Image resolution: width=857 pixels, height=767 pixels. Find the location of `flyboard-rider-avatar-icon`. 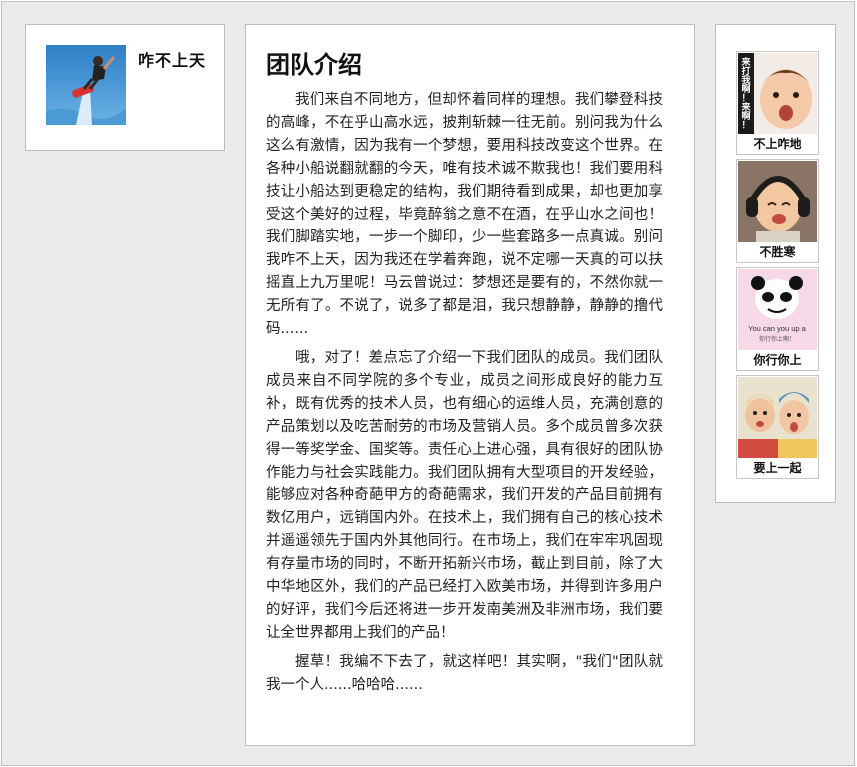

flyboard-rider-avatar-icon is located at coordinates (86, 85).